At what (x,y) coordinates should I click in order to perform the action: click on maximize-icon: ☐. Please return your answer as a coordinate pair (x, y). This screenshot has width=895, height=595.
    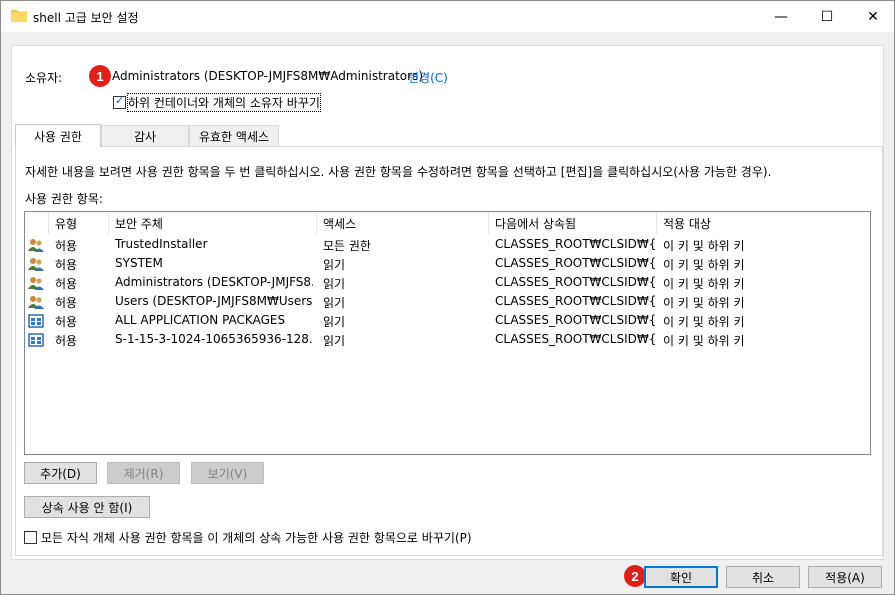
    Looking at the image, I should click on (827, 16).